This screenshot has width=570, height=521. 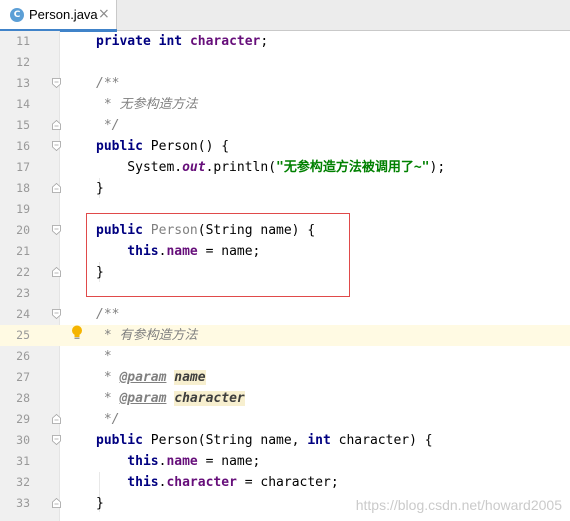 What do you see at coordinates (287, 482) in the screenshot?
I see `code-token: = character;` at bounding box center [287, 482].